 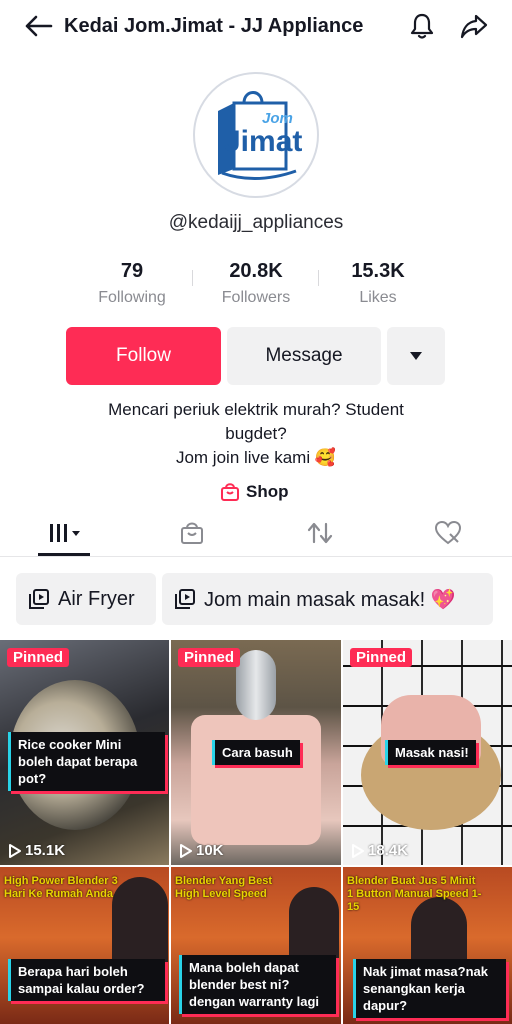 I want to click on caret-down-icon, so click(x=416, y=356).